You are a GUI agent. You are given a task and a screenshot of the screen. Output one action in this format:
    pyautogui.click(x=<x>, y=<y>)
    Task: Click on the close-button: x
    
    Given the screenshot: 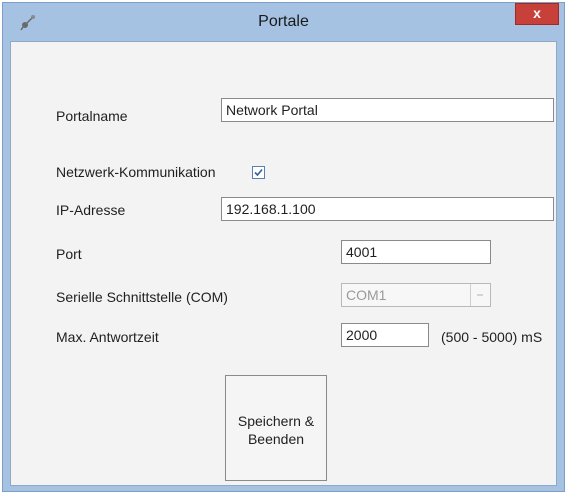 What is the action you would take?
    pyautogui.click(x=537, y=14)
    